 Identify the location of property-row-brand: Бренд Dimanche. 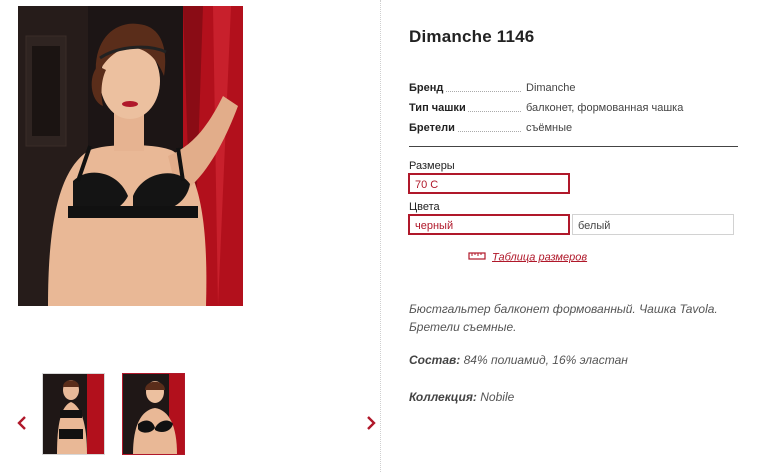
(574, 90).